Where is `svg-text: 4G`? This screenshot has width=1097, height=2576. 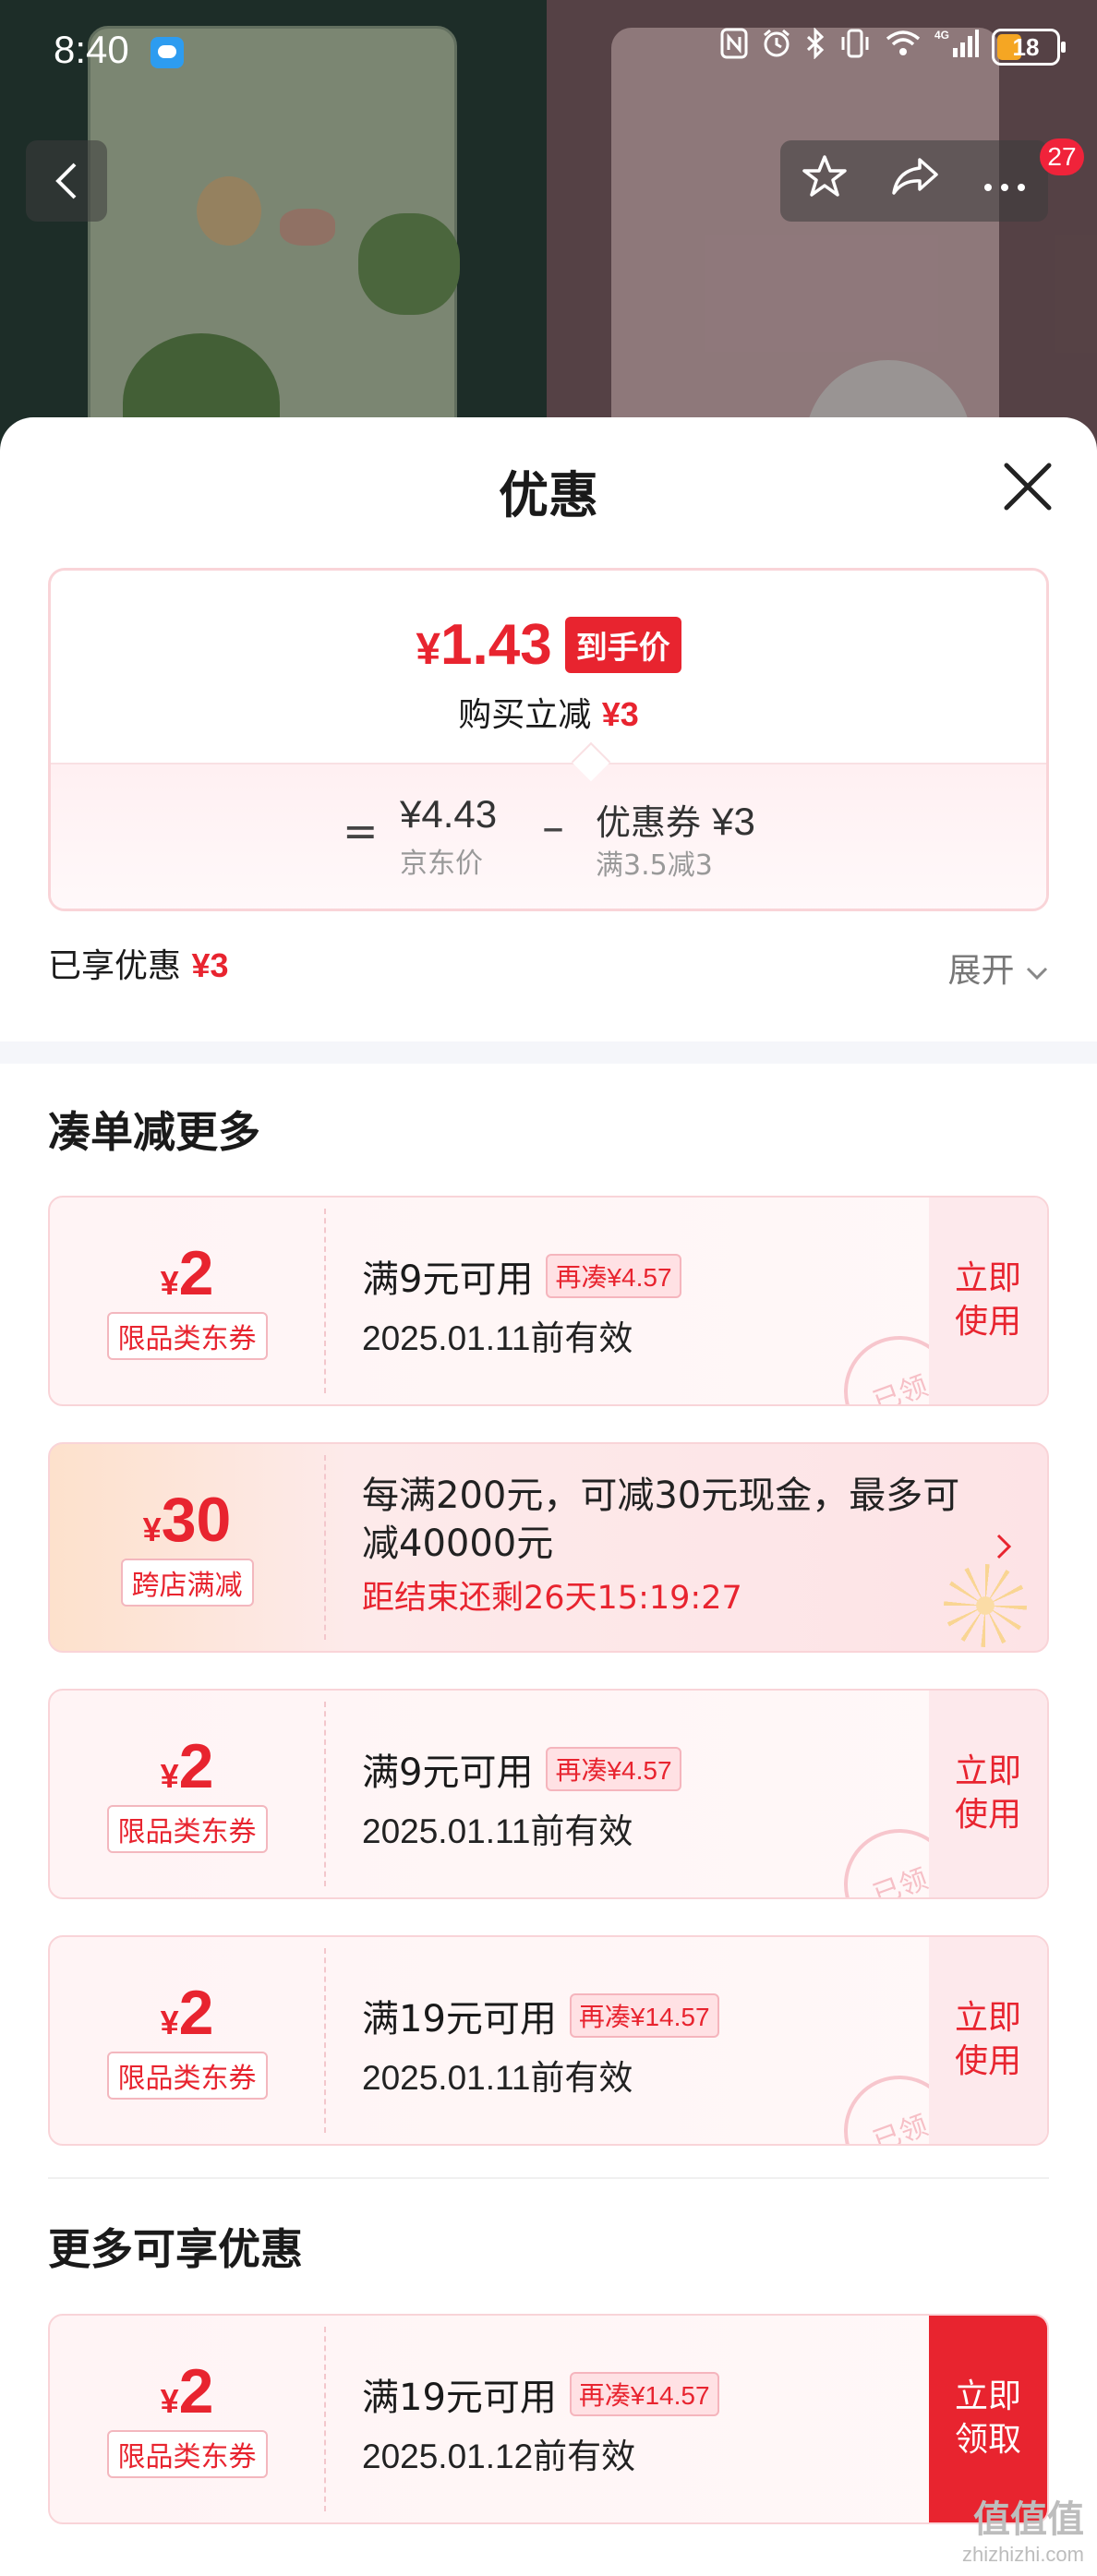 svg-text: 4G is located at coordinates (942, 35).